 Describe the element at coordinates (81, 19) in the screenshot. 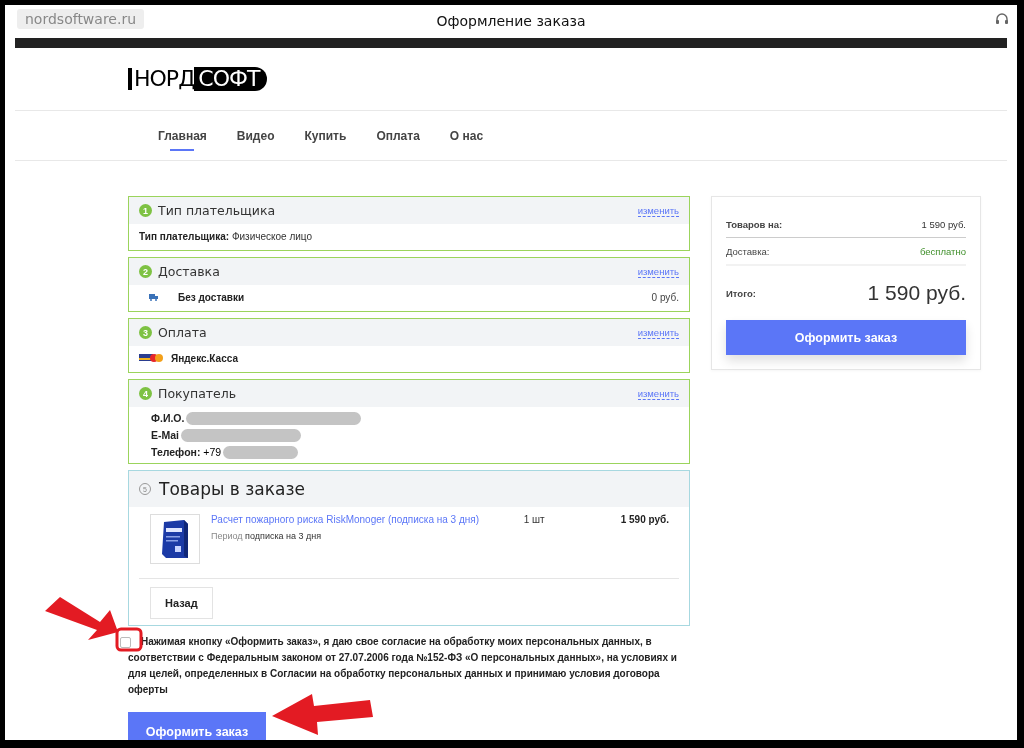

I see `site-address: nordsoftware.ru` at that location.